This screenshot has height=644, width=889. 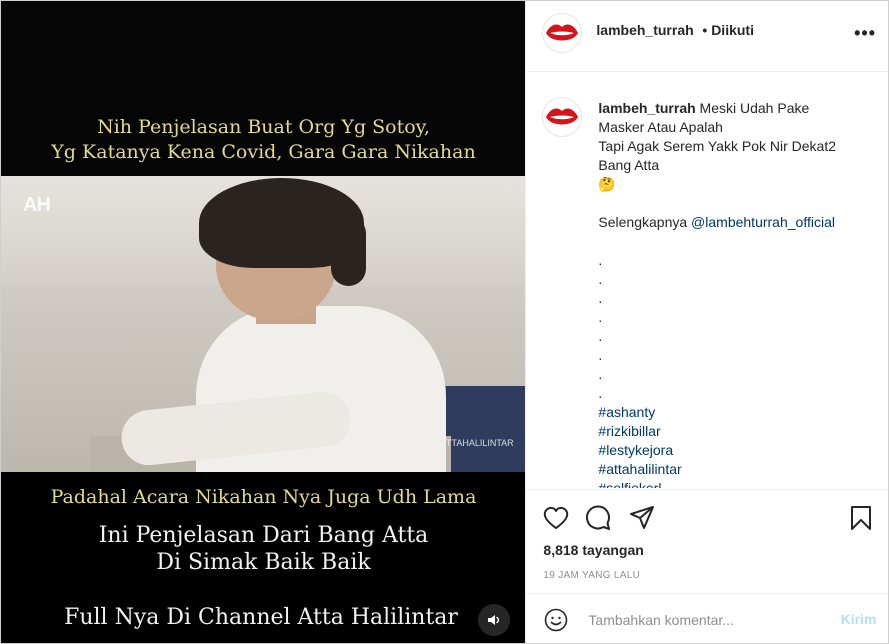 I want to click on caption-avatar, so click(x=562, y=117).